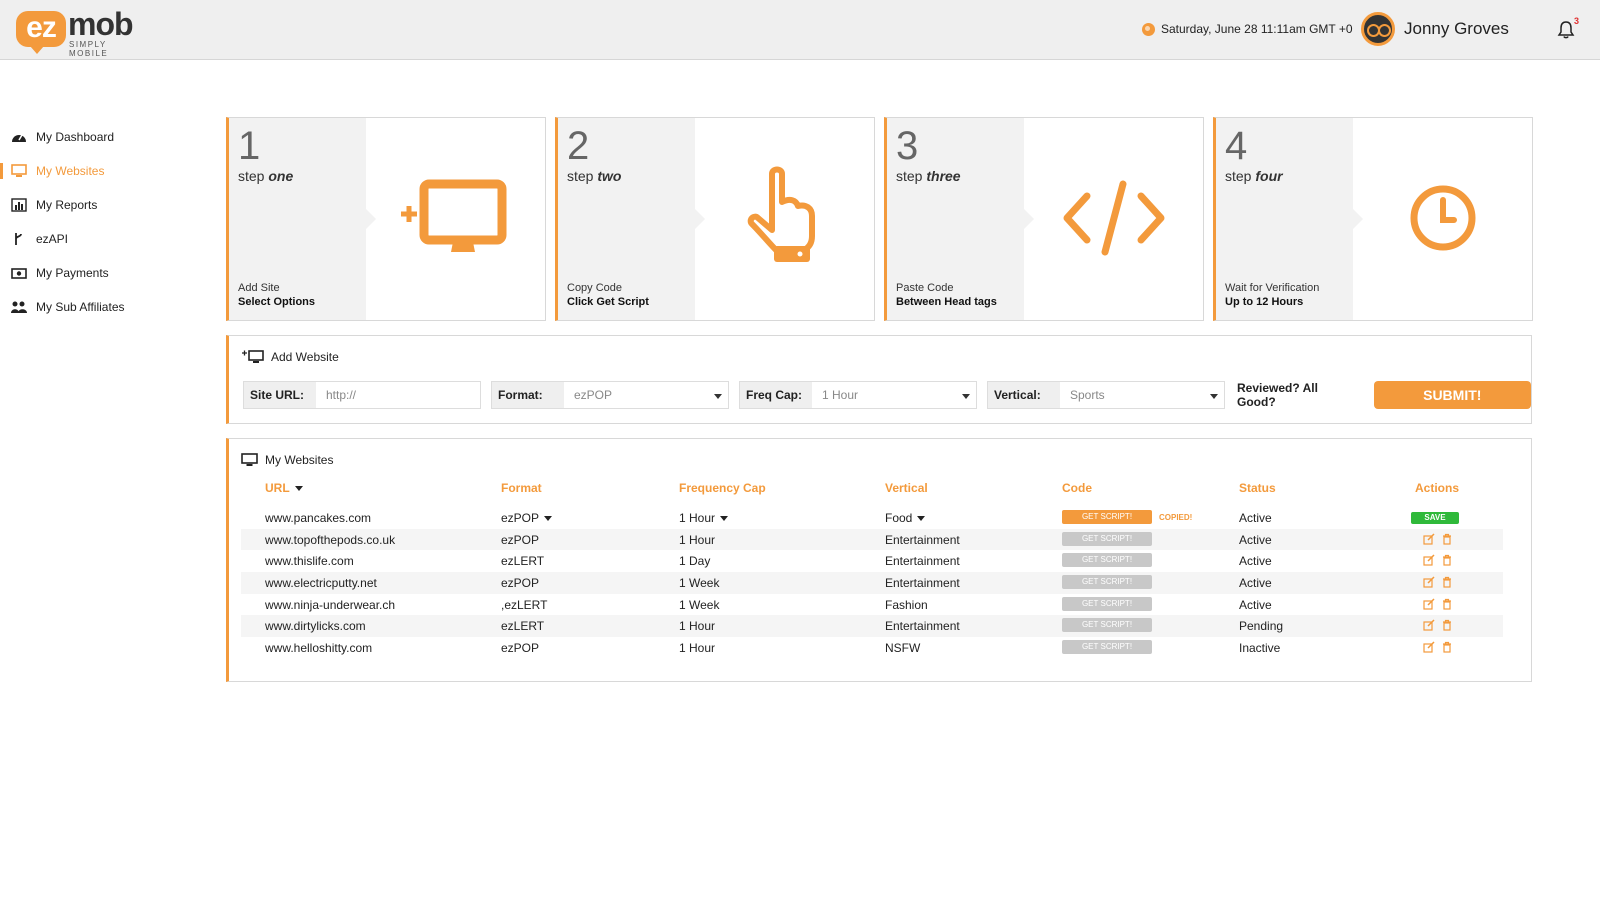 The image size is (1600, 900). What do you see at coordinates (315, 626) in the screenshot?
I see `cell-url: www.dirtylicks.com` at bounding box center [315, 626].